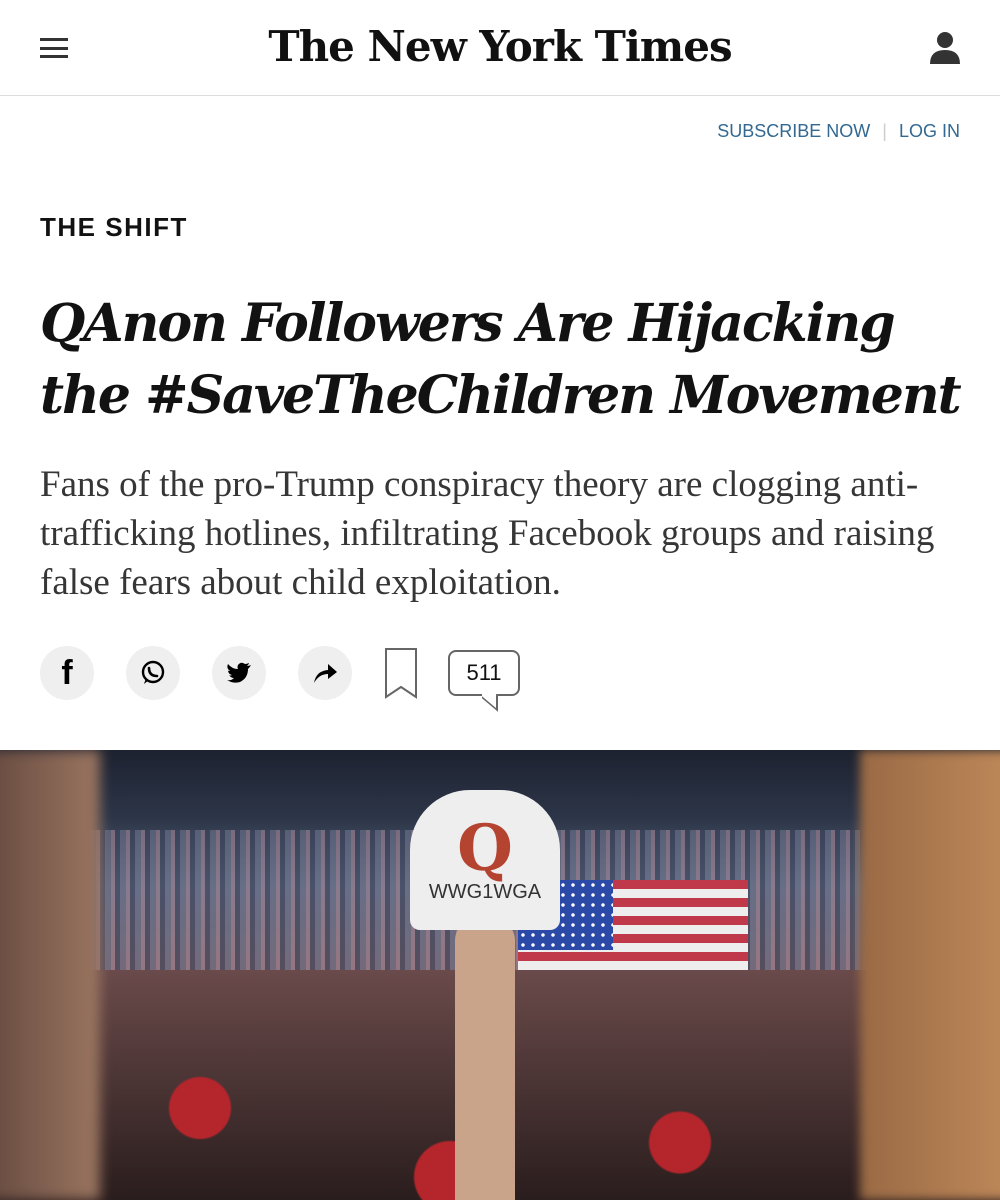 The image size is (1000, 1200). Describe the element at coordinates (485, 891) in the screenshot. I see `hat-text: WWG1WGA` at that location.